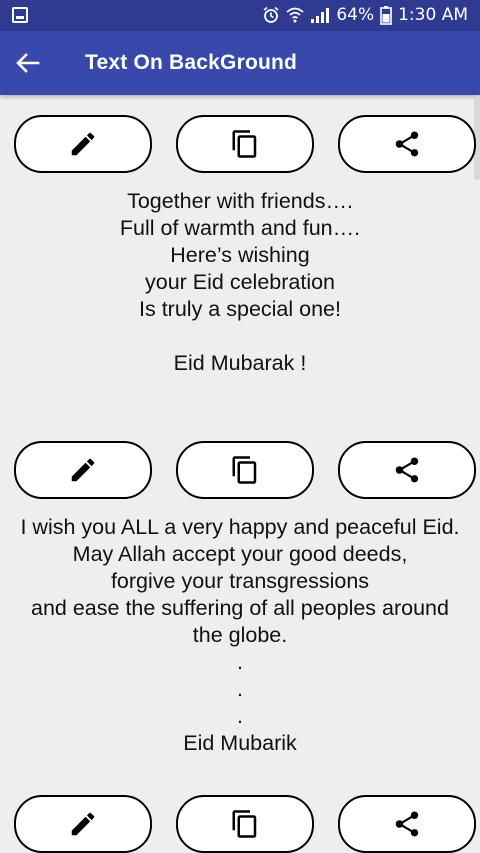  Describe the element at coordinates (240, 363) in the screenshot. I see `message-line: Eid Mubarak !` at that location.